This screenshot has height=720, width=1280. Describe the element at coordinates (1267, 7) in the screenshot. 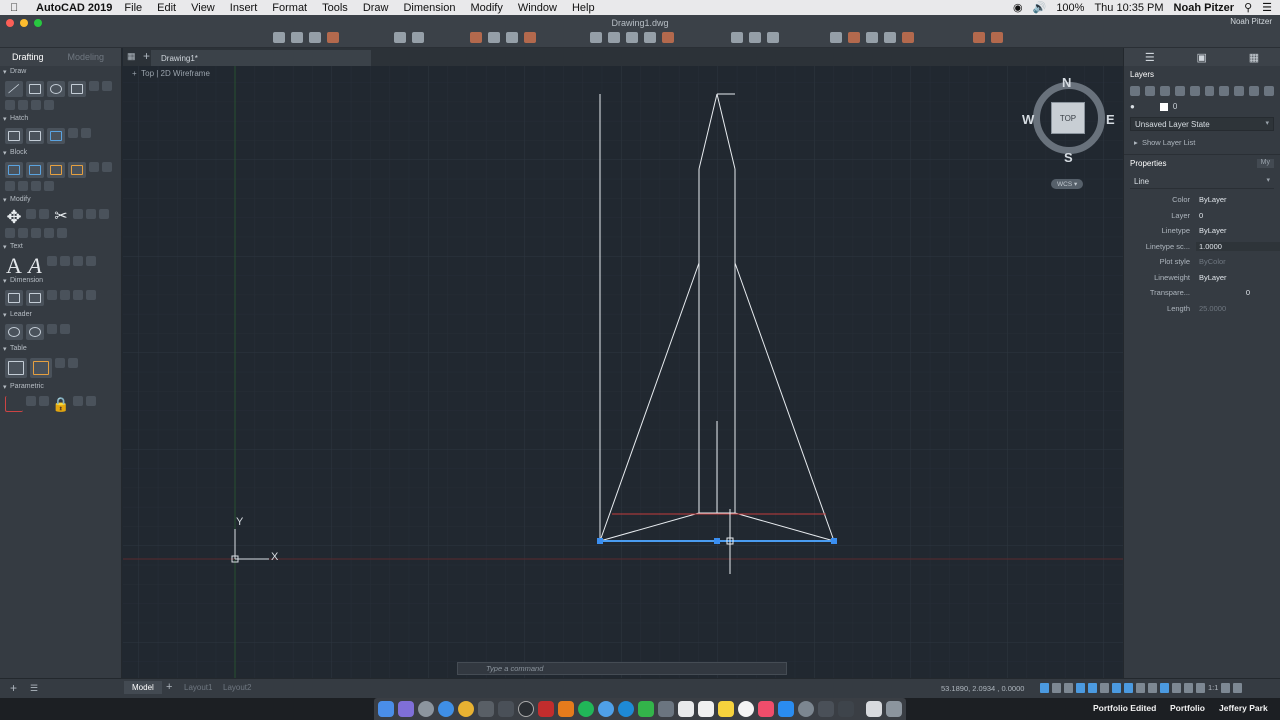

I see `notification-icon: ☰` at that location.